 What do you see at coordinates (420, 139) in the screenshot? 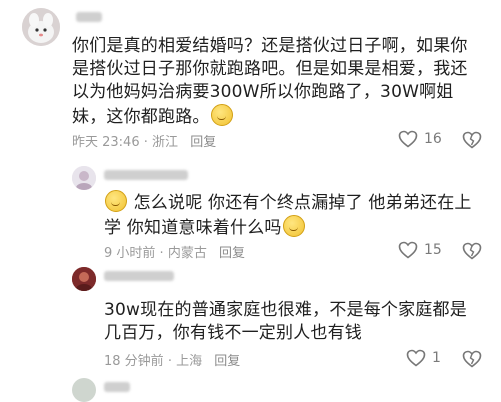
I see `like-button: 16` at bounding box center [420, 139].